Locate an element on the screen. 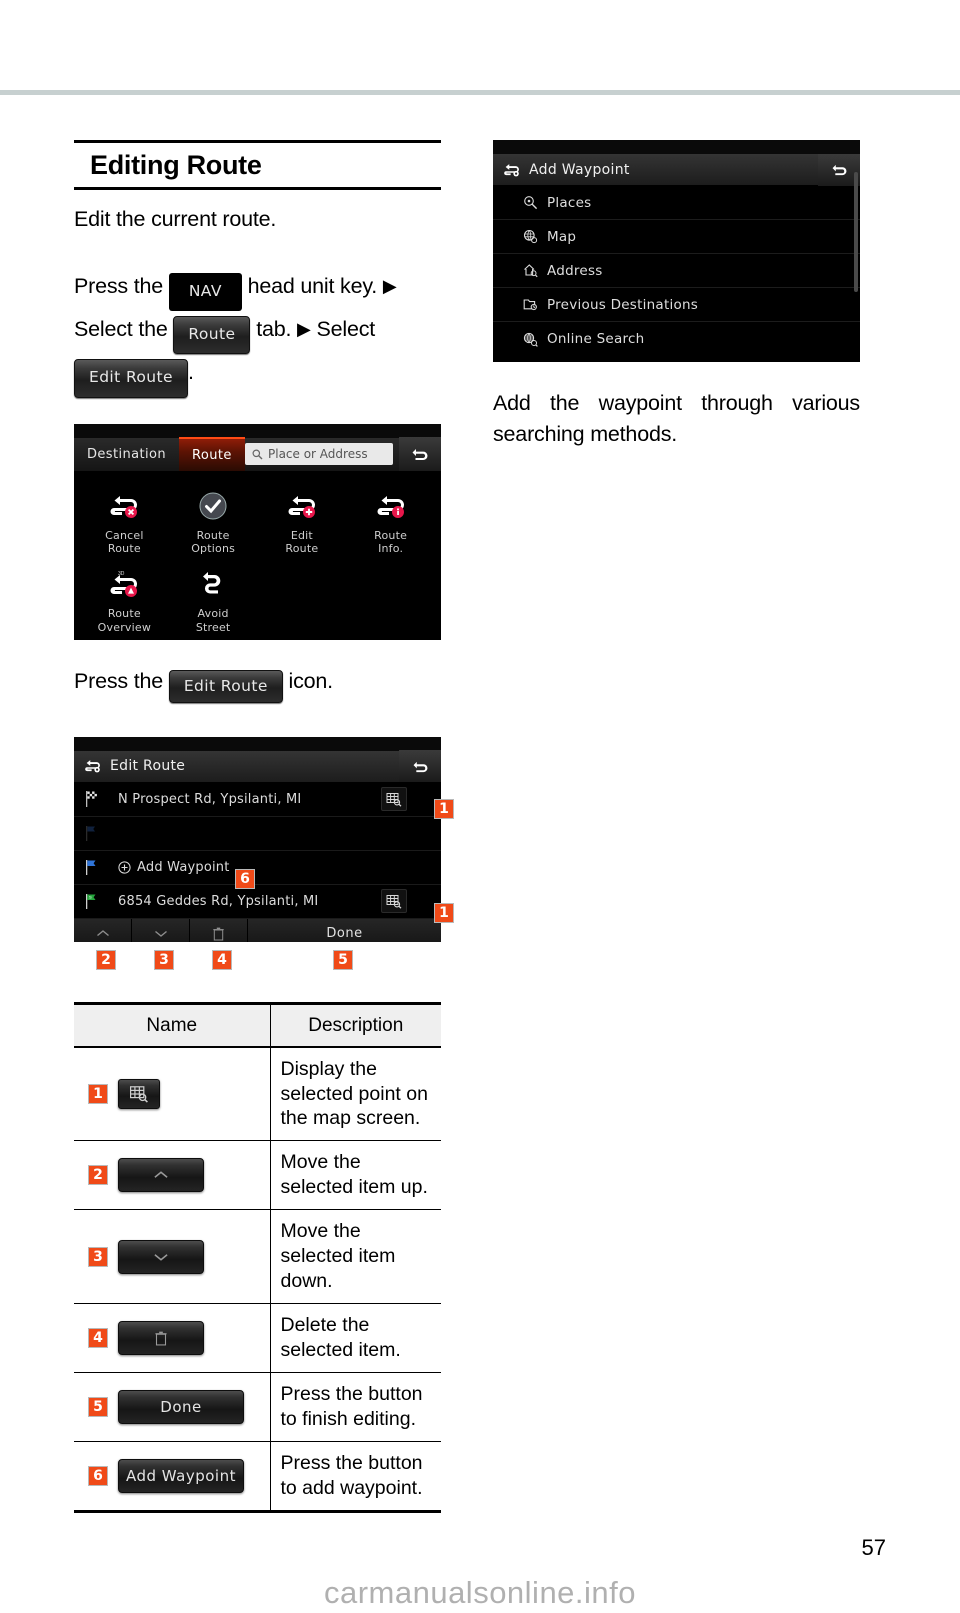 The width and height of the screenshot is (960, 1613). places-search-icon is located at coordinates (530, 202).